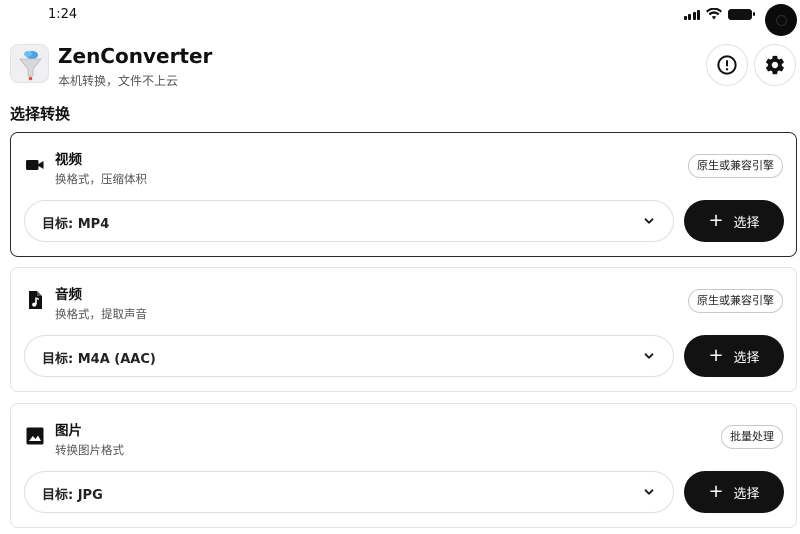 The height and width of the screenshot is (534, 800). What do you see at coordinates (40, 114) in the screenshot?
I see `section-title: 选择转换` at bounding box center [40, 114].